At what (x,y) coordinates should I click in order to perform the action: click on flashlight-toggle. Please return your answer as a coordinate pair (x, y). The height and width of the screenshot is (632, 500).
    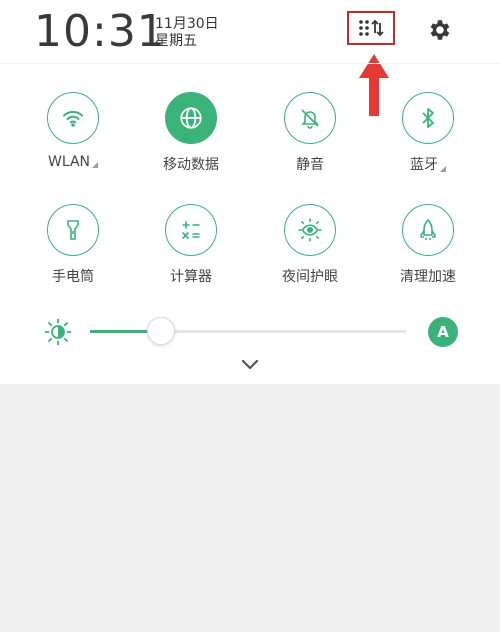
    Looking at the image, I should click on (73, 230).